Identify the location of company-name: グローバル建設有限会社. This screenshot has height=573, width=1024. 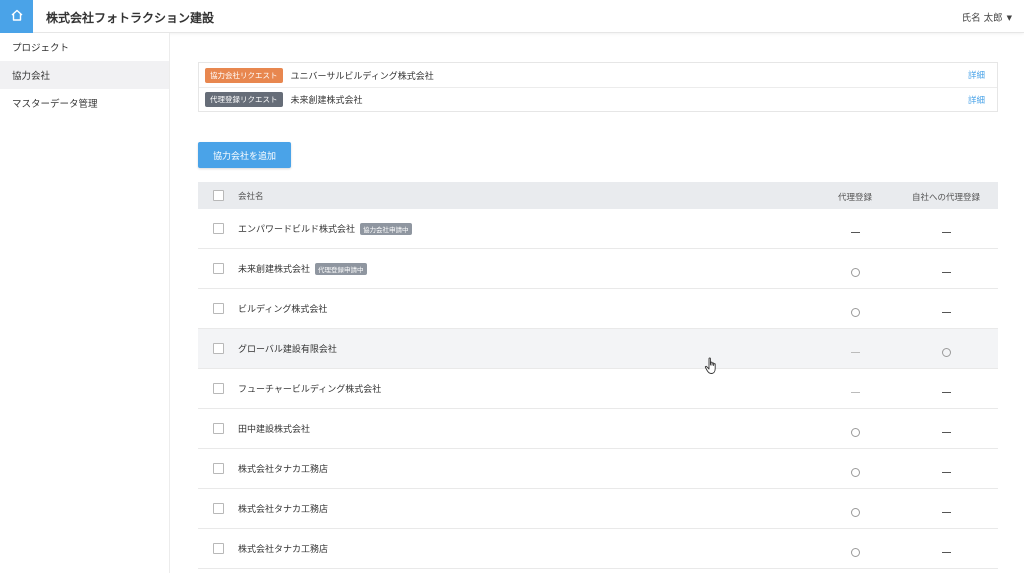
(287, 348).